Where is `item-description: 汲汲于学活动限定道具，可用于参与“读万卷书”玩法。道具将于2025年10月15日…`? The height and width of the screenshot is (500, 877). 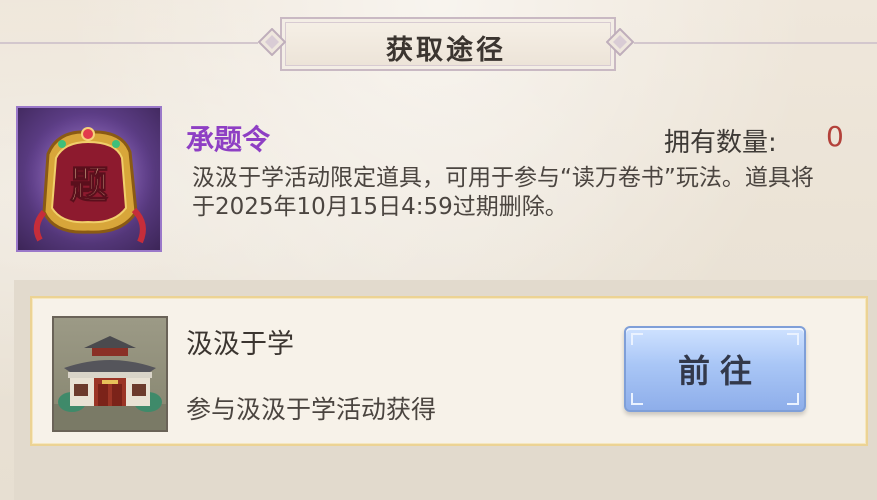
item-description: 汲汲于学活动限定道具，可用于参与“读万卷书”玩法。道具将于2025年10月15日… is located at coordinates (507, 208).